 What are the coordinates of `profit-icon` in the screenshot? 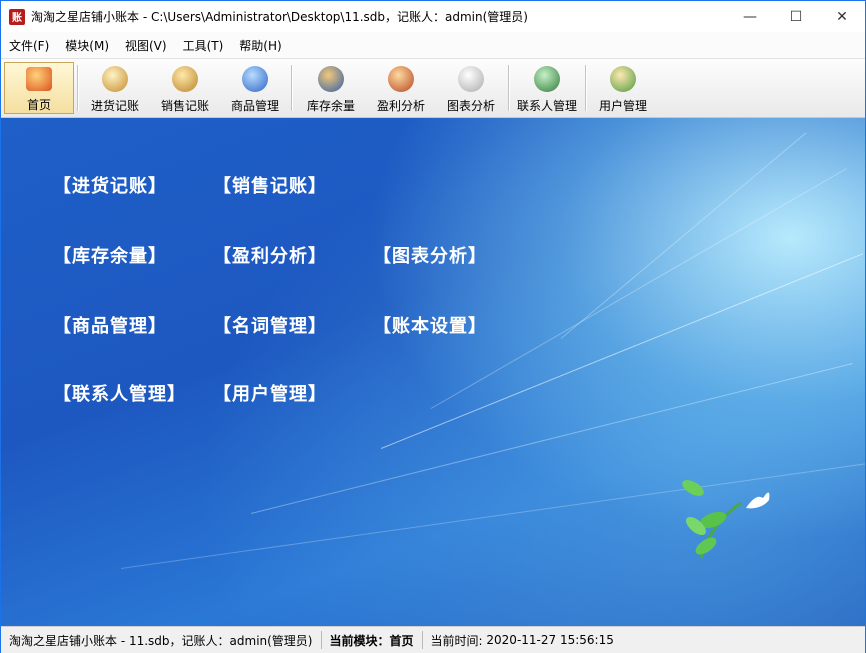 It's located at (401, 79).